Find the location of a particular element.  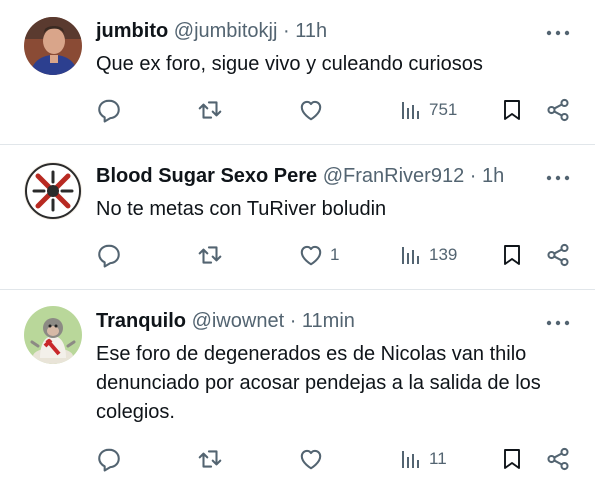

views-button: 11 is located at coordinates (423, 459).